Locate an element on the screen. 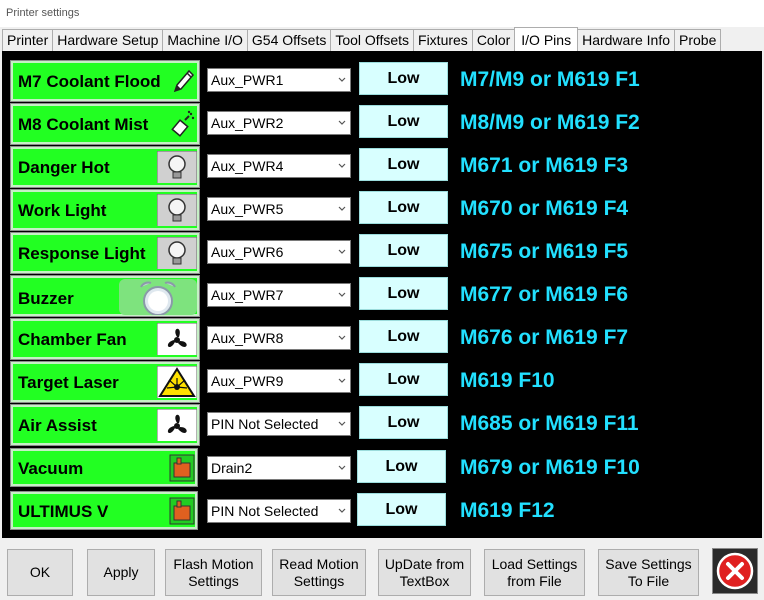 The width and height of the screenshot is (764, 600). pin-name-button: ULTIMUS V is located at coordinates (104, 510).